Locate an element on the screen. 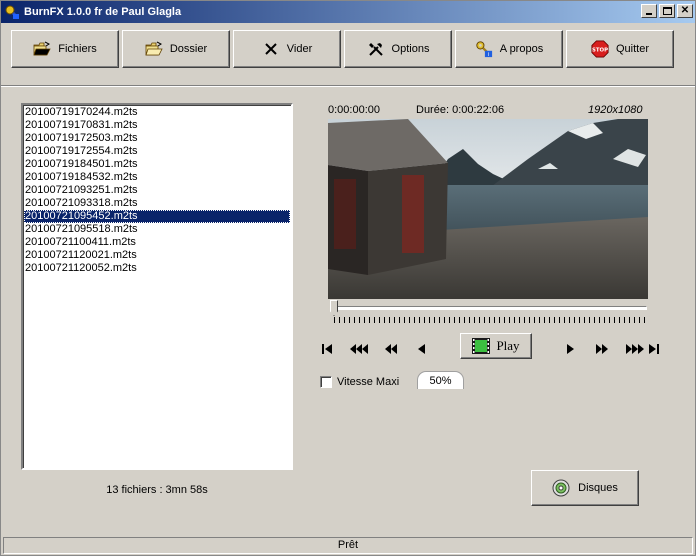 This screenshot has width=696, height=556. seek-slider-thumb is located at coordinates (334, 308).